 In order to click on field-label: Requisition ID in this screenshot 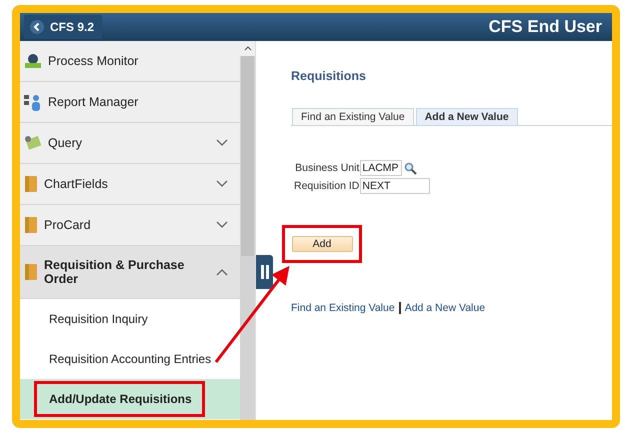, I will do `click(327, 186)`.